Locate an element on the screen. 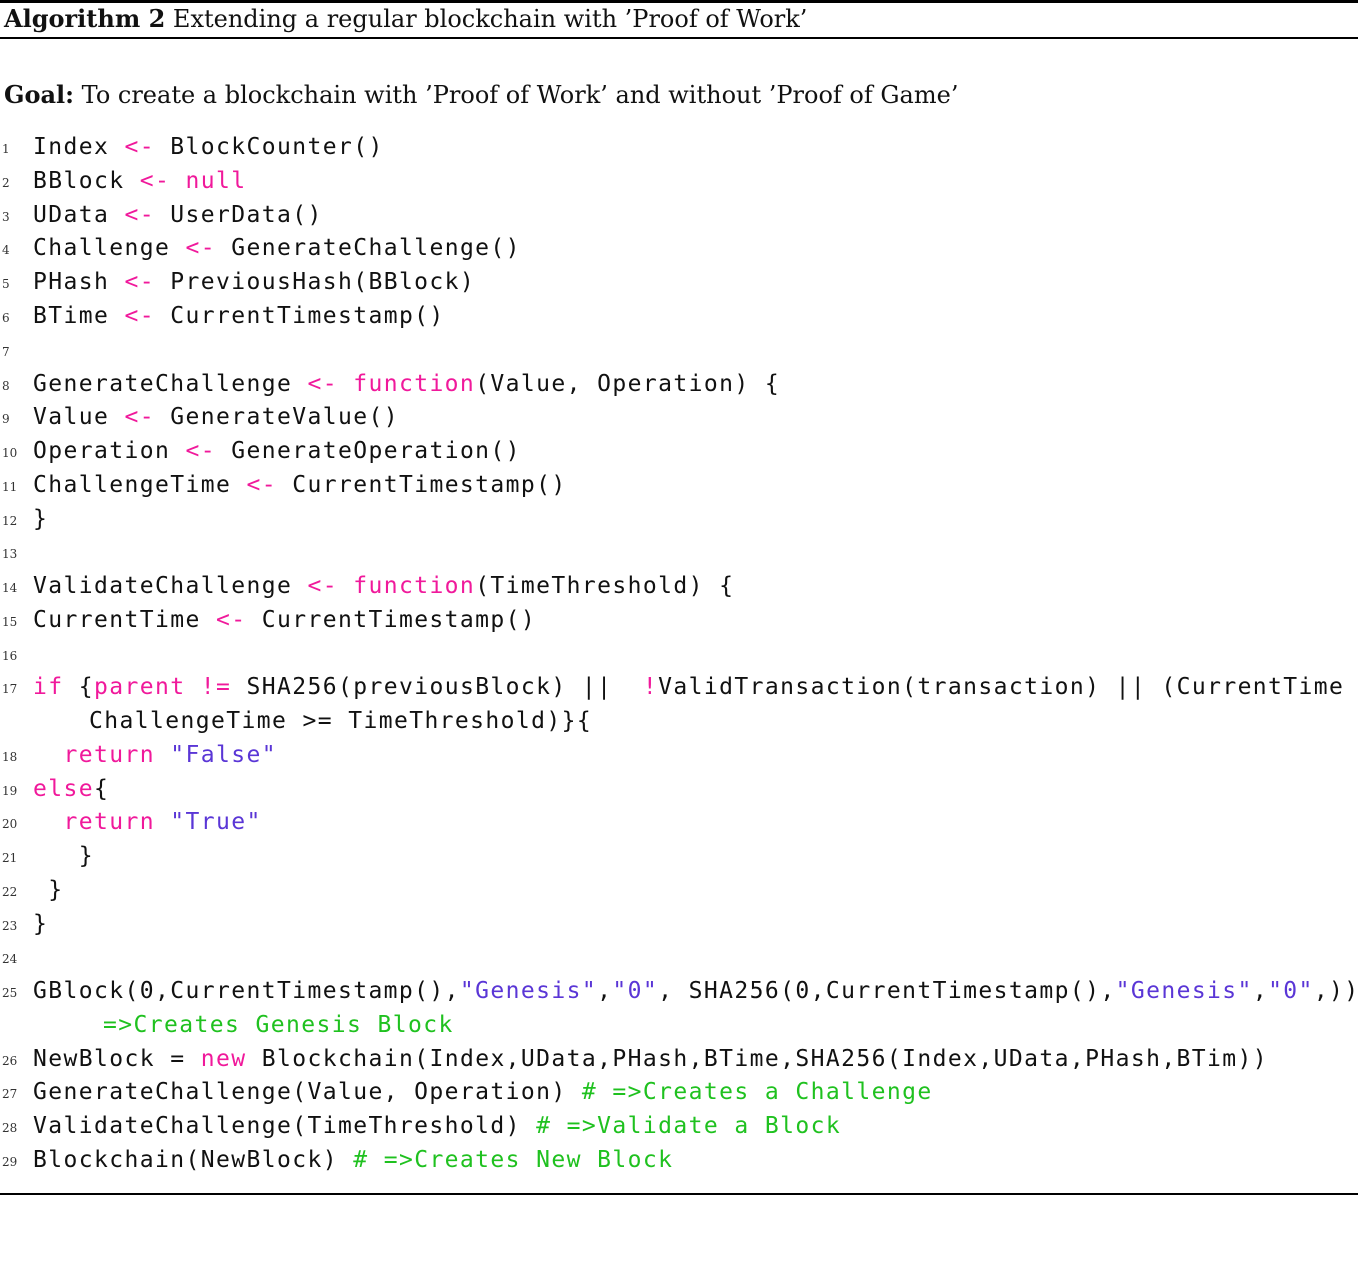  algorithm-label: Algorithm 2 is located at coordinates (85, 18).